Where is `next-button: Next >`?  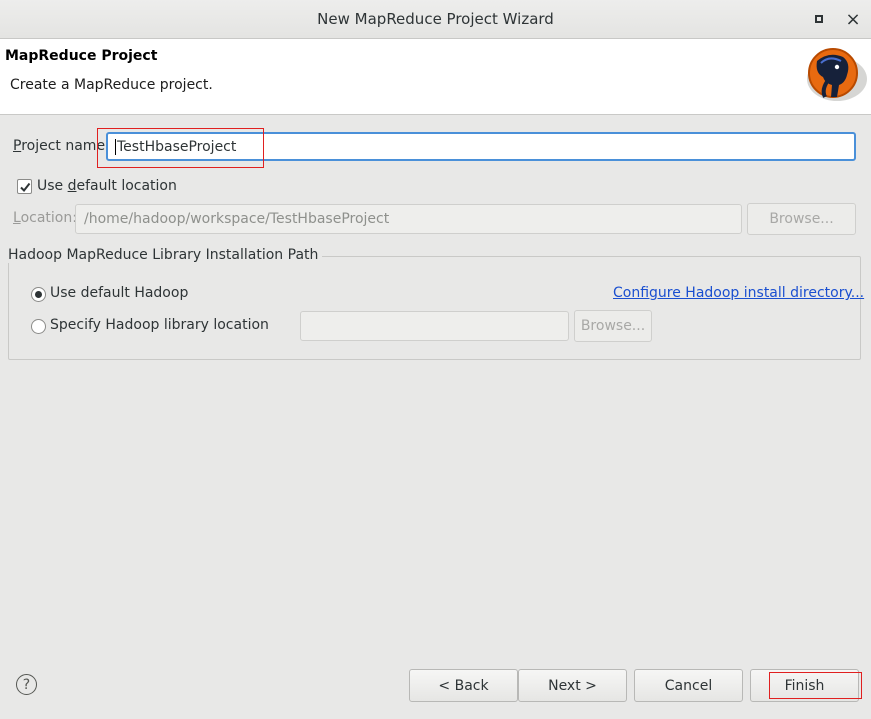
next-button: Next > is located at coordinates (572, 685).